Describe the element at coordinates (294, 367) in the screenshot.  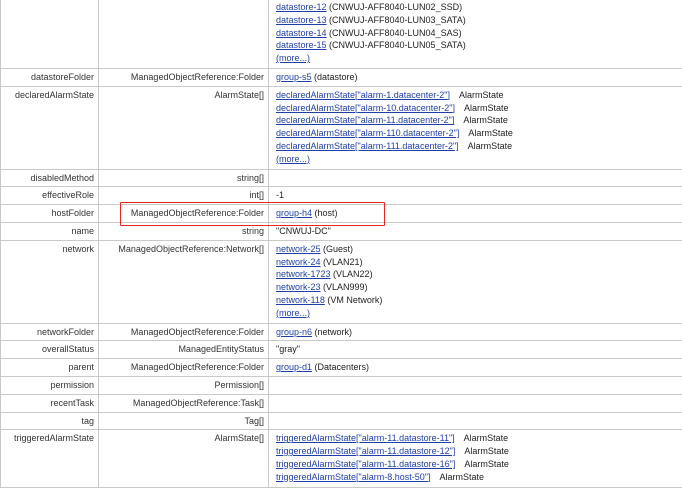
I see `group-link: group-d1` at that location.